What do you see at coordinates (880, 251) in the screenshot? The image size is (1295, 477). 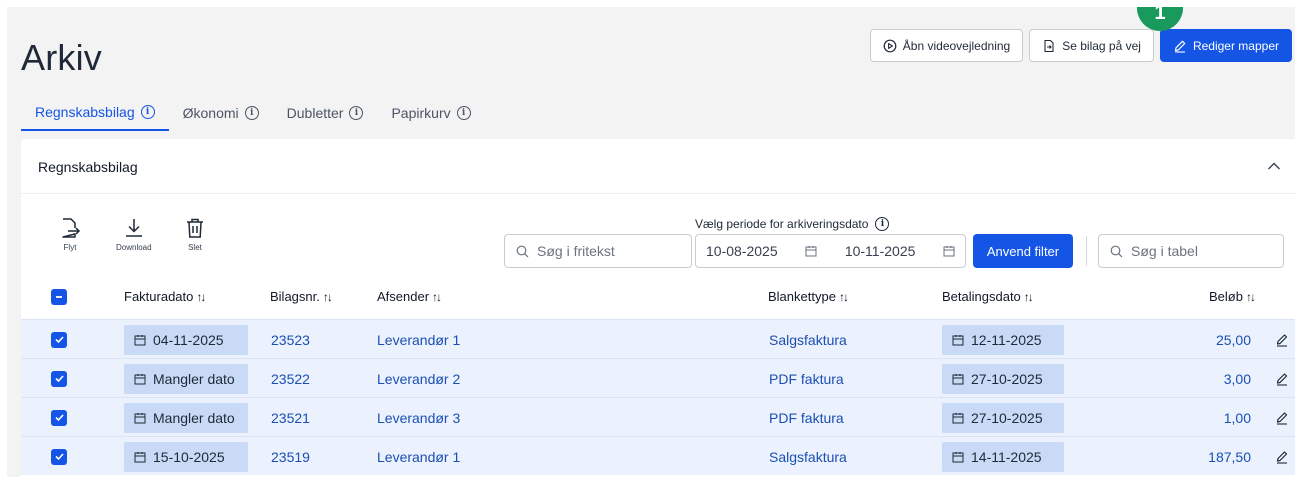 I see `date-to-value: 10-11-2025` at bounding box center [880, 251].